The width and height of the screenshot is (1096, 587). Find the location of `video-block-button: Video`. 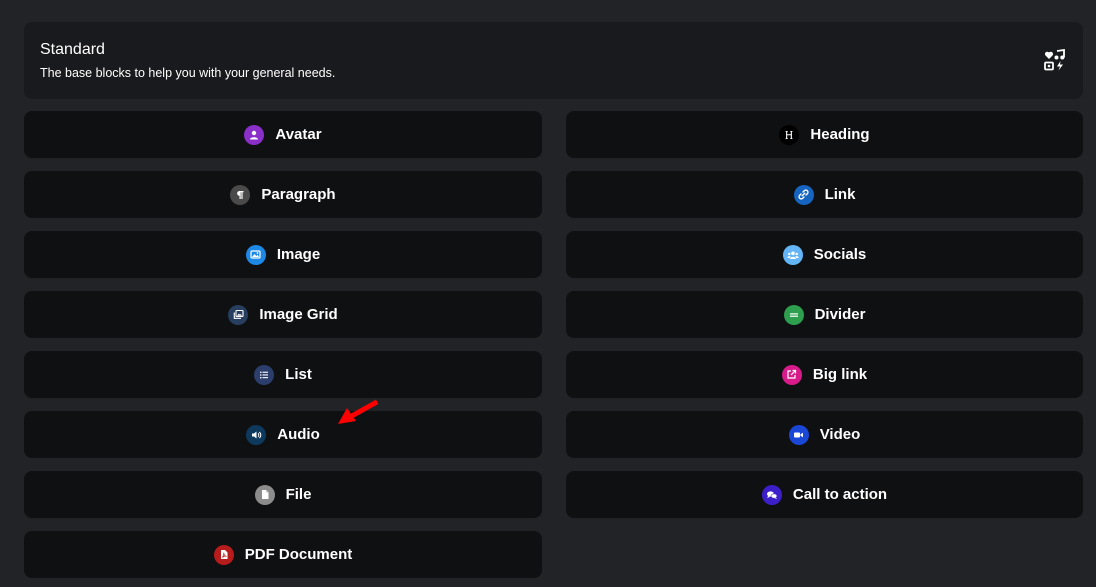

video-block-button: Video is located at coordinates (824, 434).